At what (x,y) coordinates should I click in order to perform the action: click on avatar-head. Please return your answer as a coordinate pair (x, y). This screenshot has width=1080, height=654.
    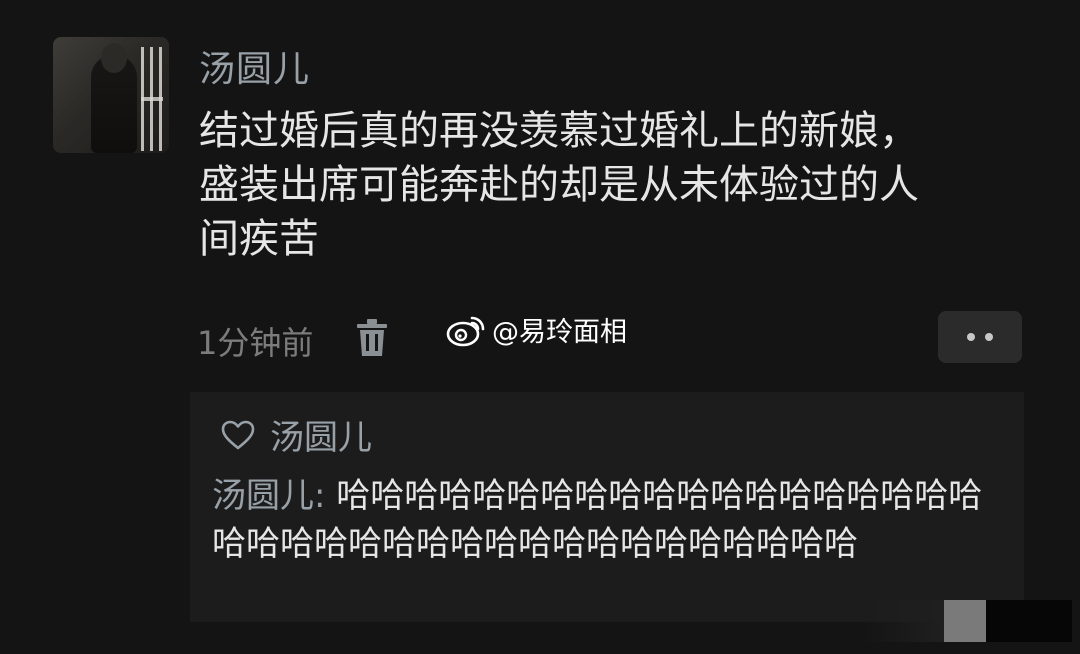
    Looking at the image, I should click on (114, 58).